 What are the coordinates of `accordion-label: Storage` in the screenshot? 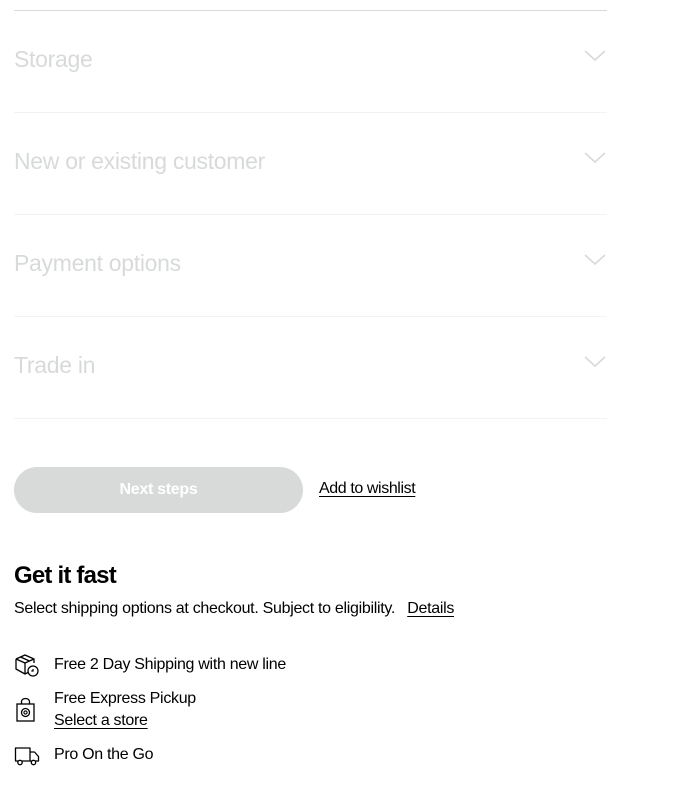 It's located at (53, 59).